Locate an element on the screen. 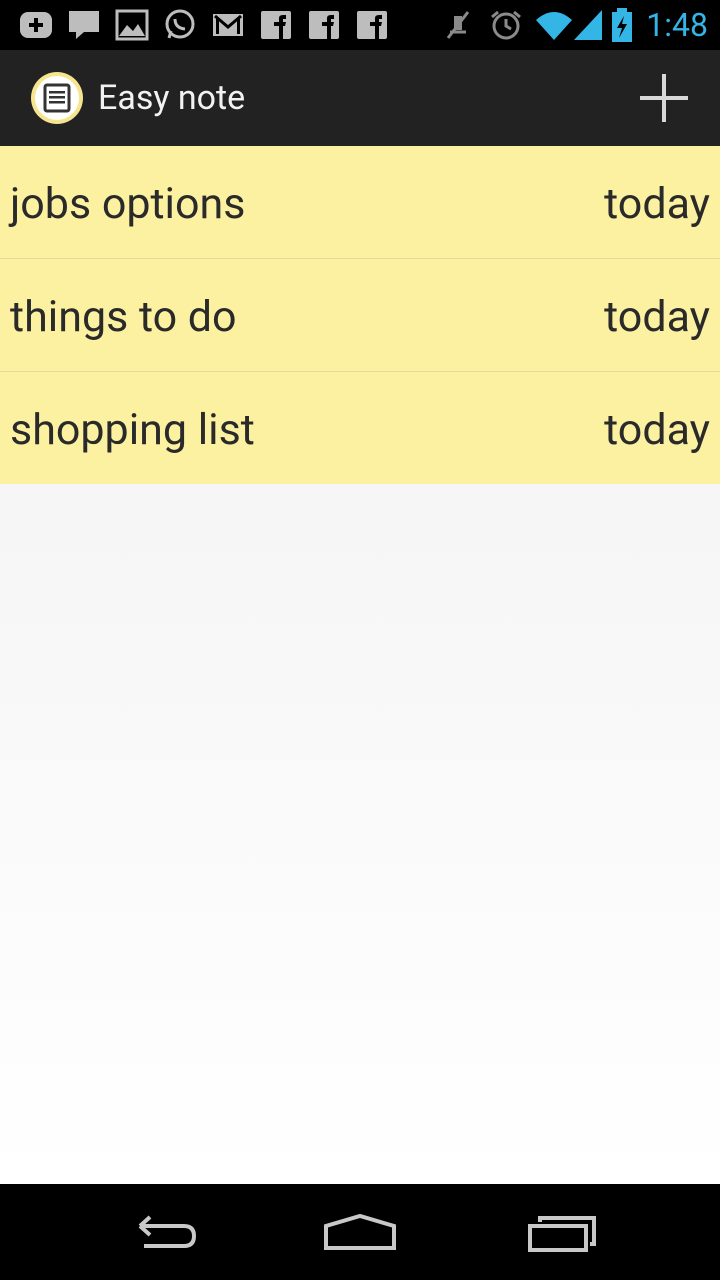 This screenshot has width=720, height=1280. note-row-shopping-list: shopping list today is located at coordinates (360, 428).